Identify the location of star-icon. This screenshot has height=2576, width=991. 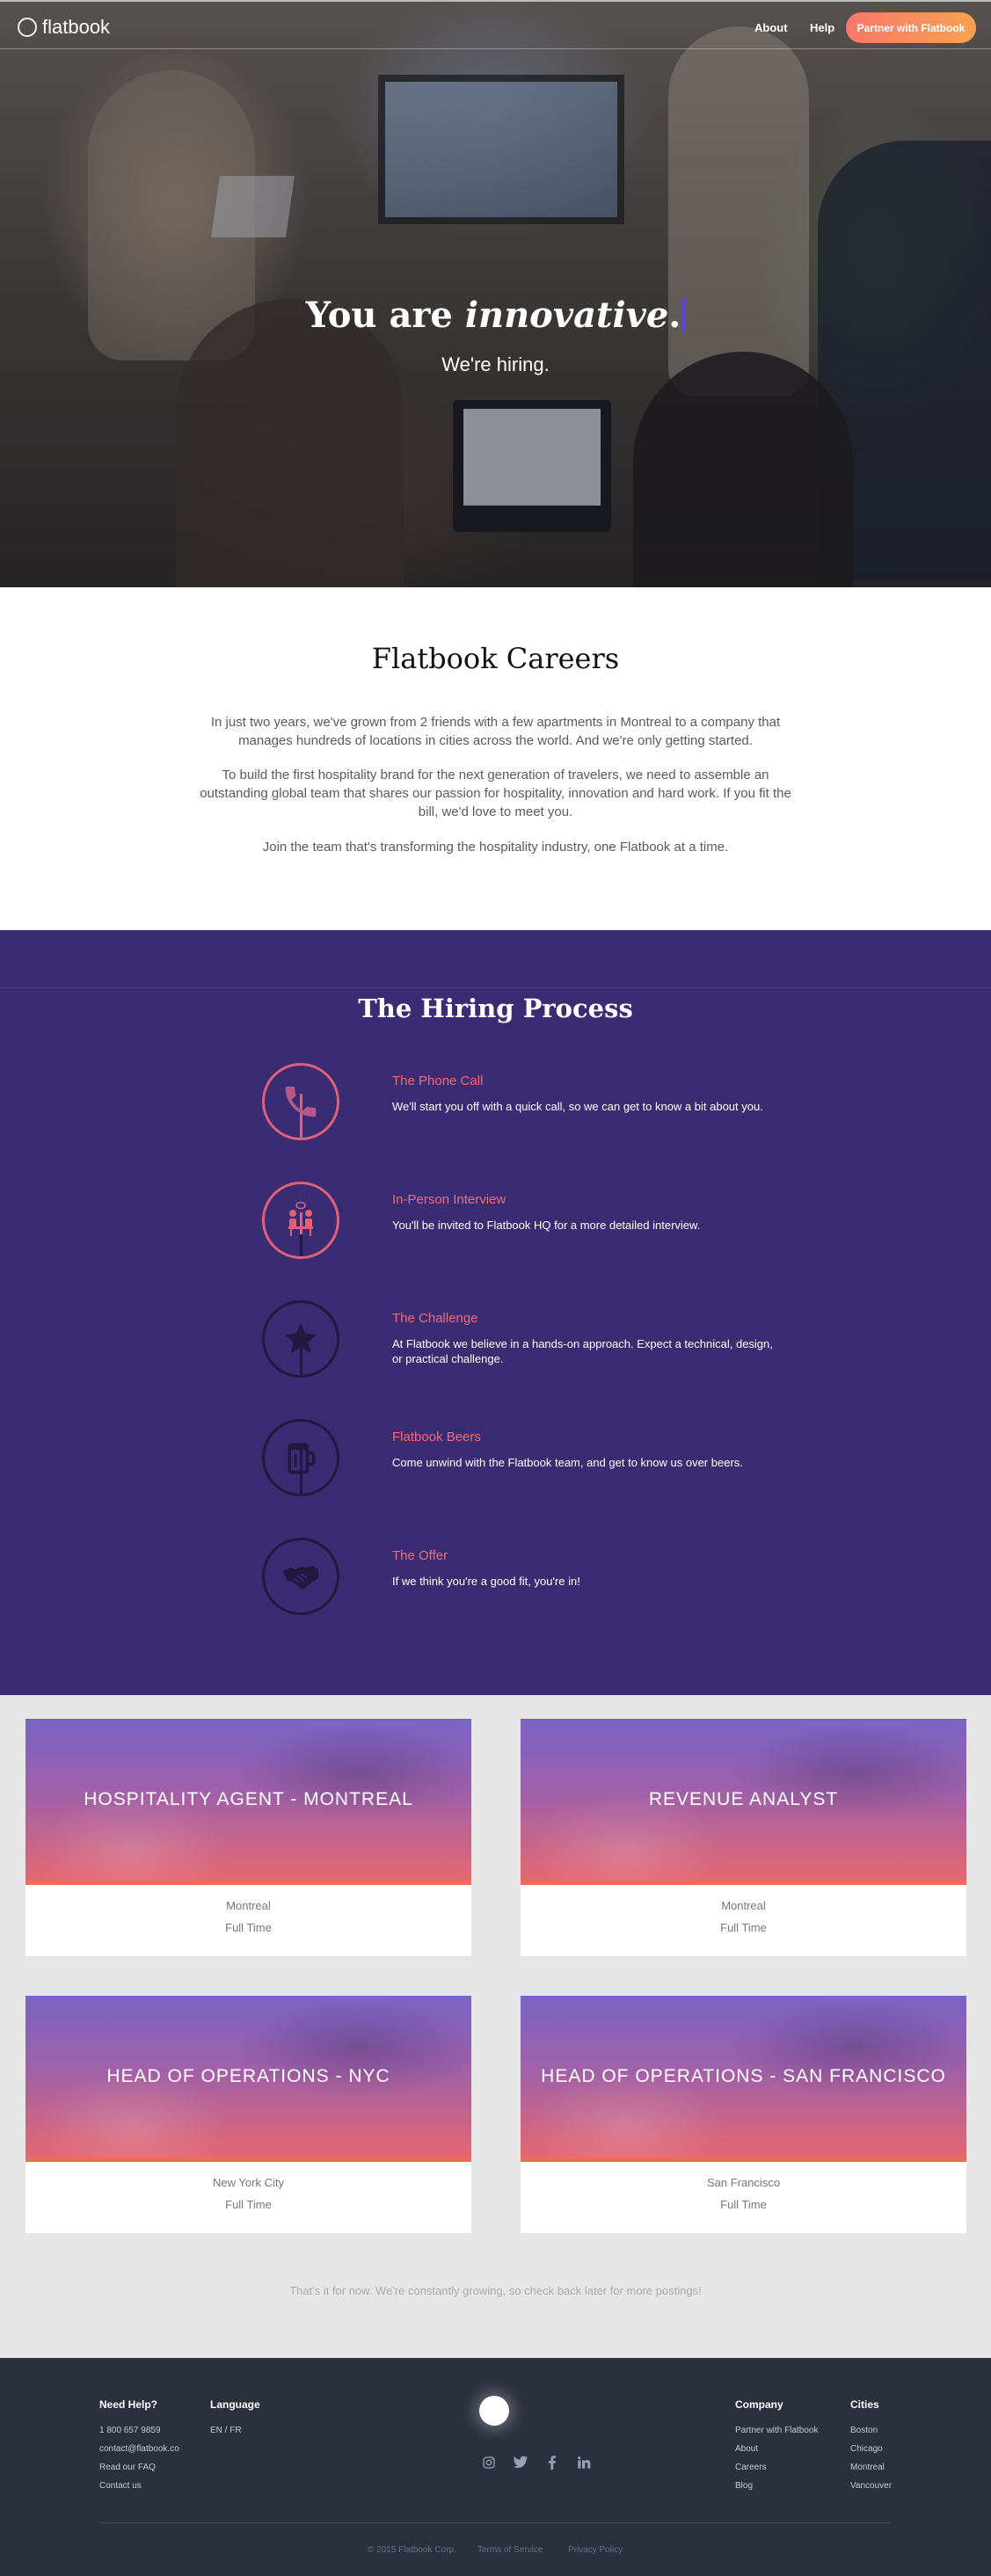
(300, 1338).